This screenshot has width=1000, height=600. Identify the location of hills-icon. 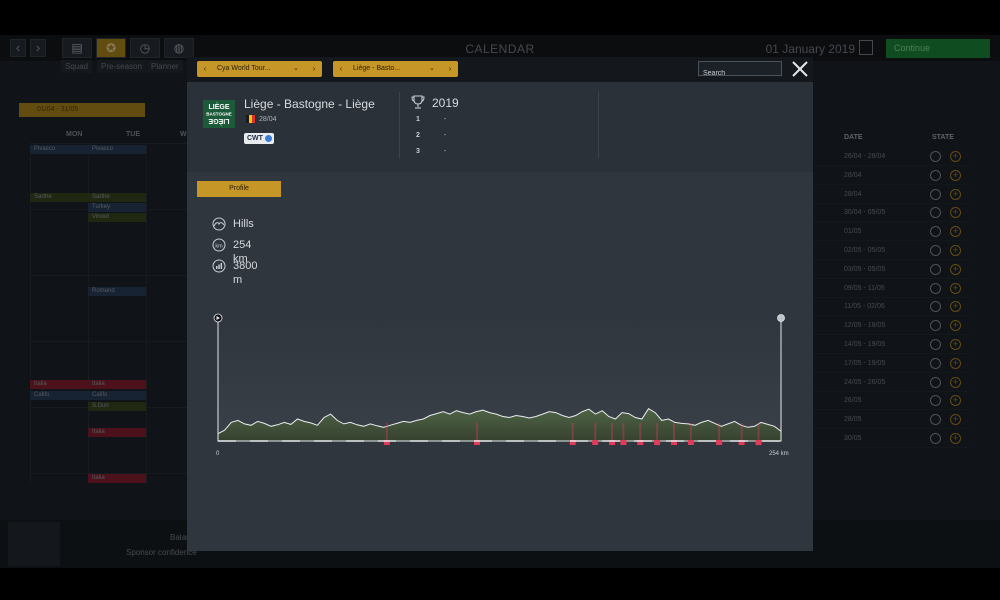
(219, 224).